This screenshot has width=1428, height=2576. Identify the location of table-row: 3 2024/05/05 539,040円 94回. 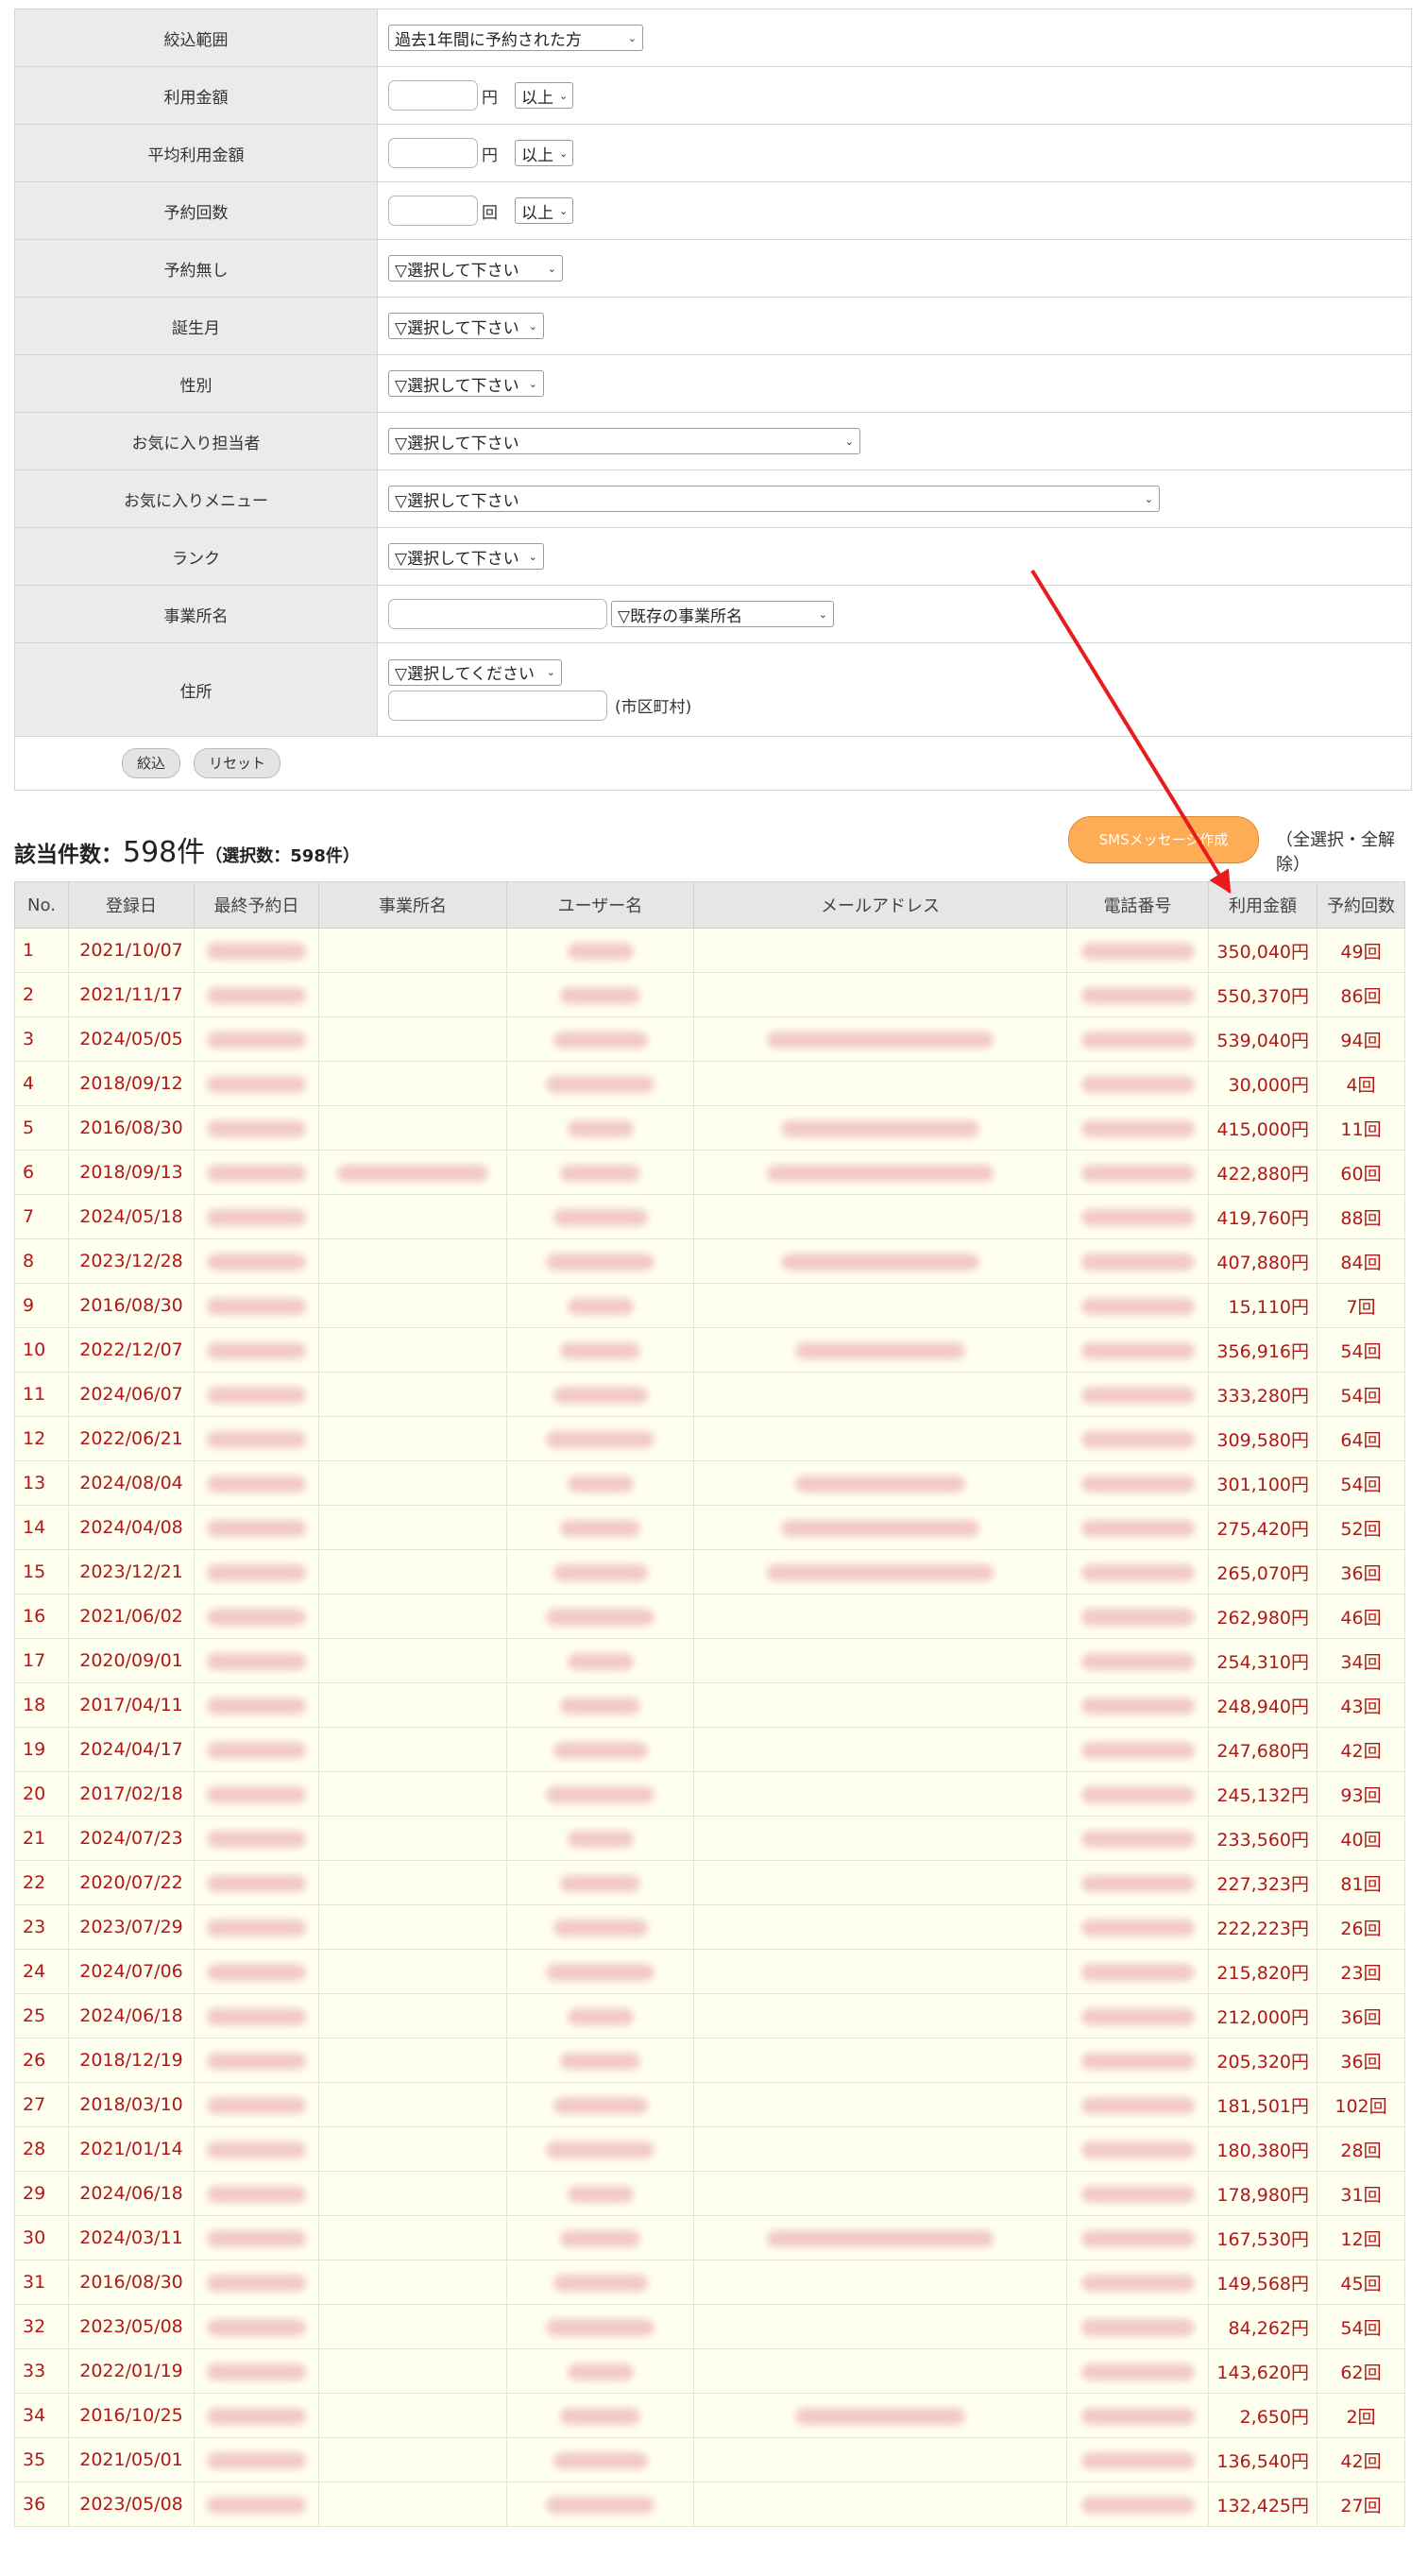
(709, 1039).